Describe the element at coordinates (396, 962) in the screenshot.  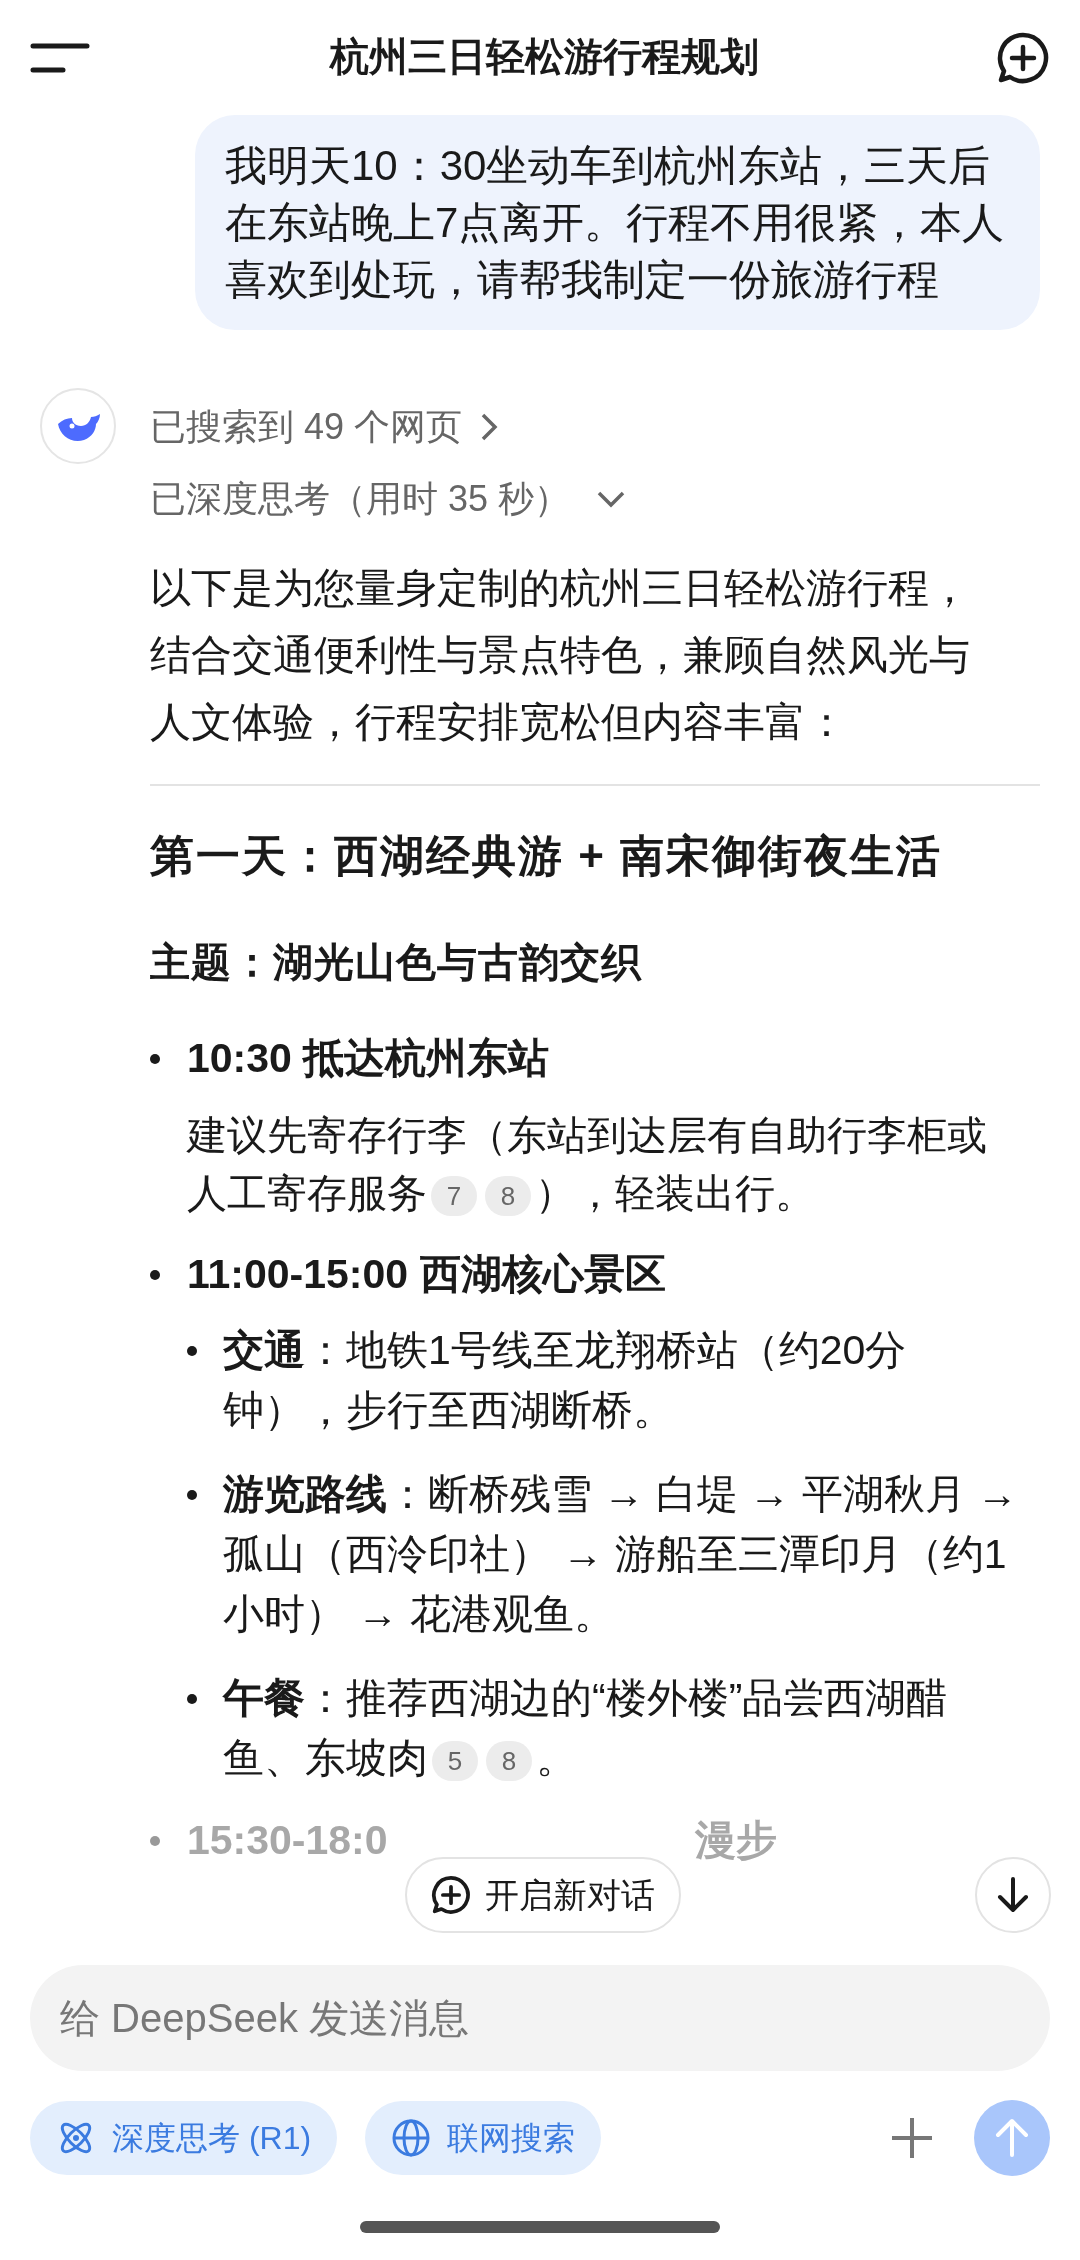
I see `theme-heading: 主题：湖光山色与古韵交织` at that location.